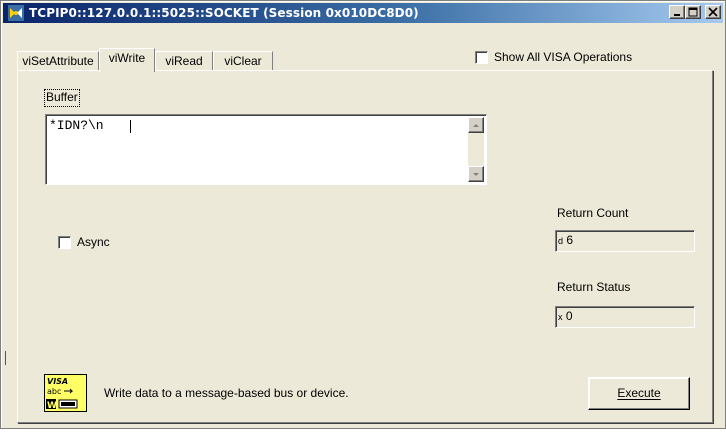 This screenshot has width=726, height=437. What do you see at coordinates (561, 241) in the screenshot?
I see `return-count-format: d` at bounding box center [561, 241].